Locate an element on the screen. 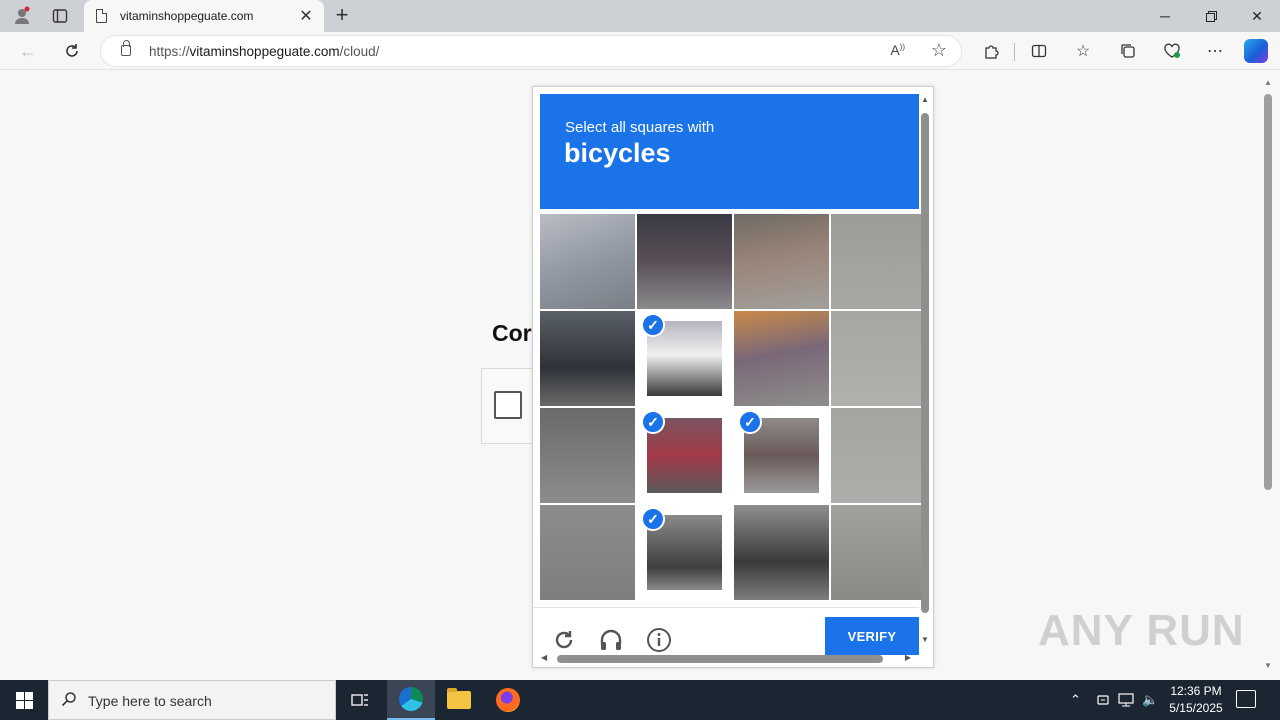 This screenshot has height=720, width=1280. browser-essentials-icon is located at coordinates (1172, 51).